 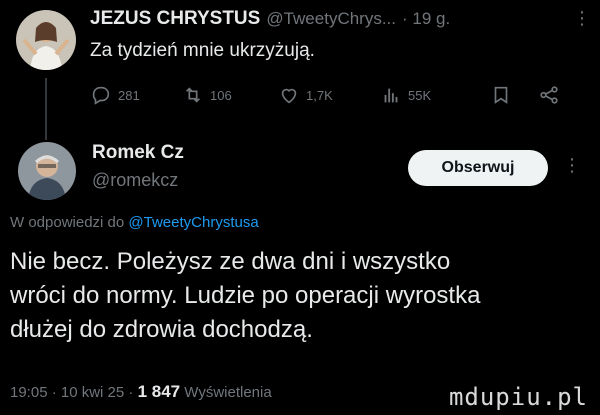 What do you see at coordinates (193, 222) in the screenshot?
I see `reply-mention-link: @TweetyChrystusa` at bounding box center [193, 222].